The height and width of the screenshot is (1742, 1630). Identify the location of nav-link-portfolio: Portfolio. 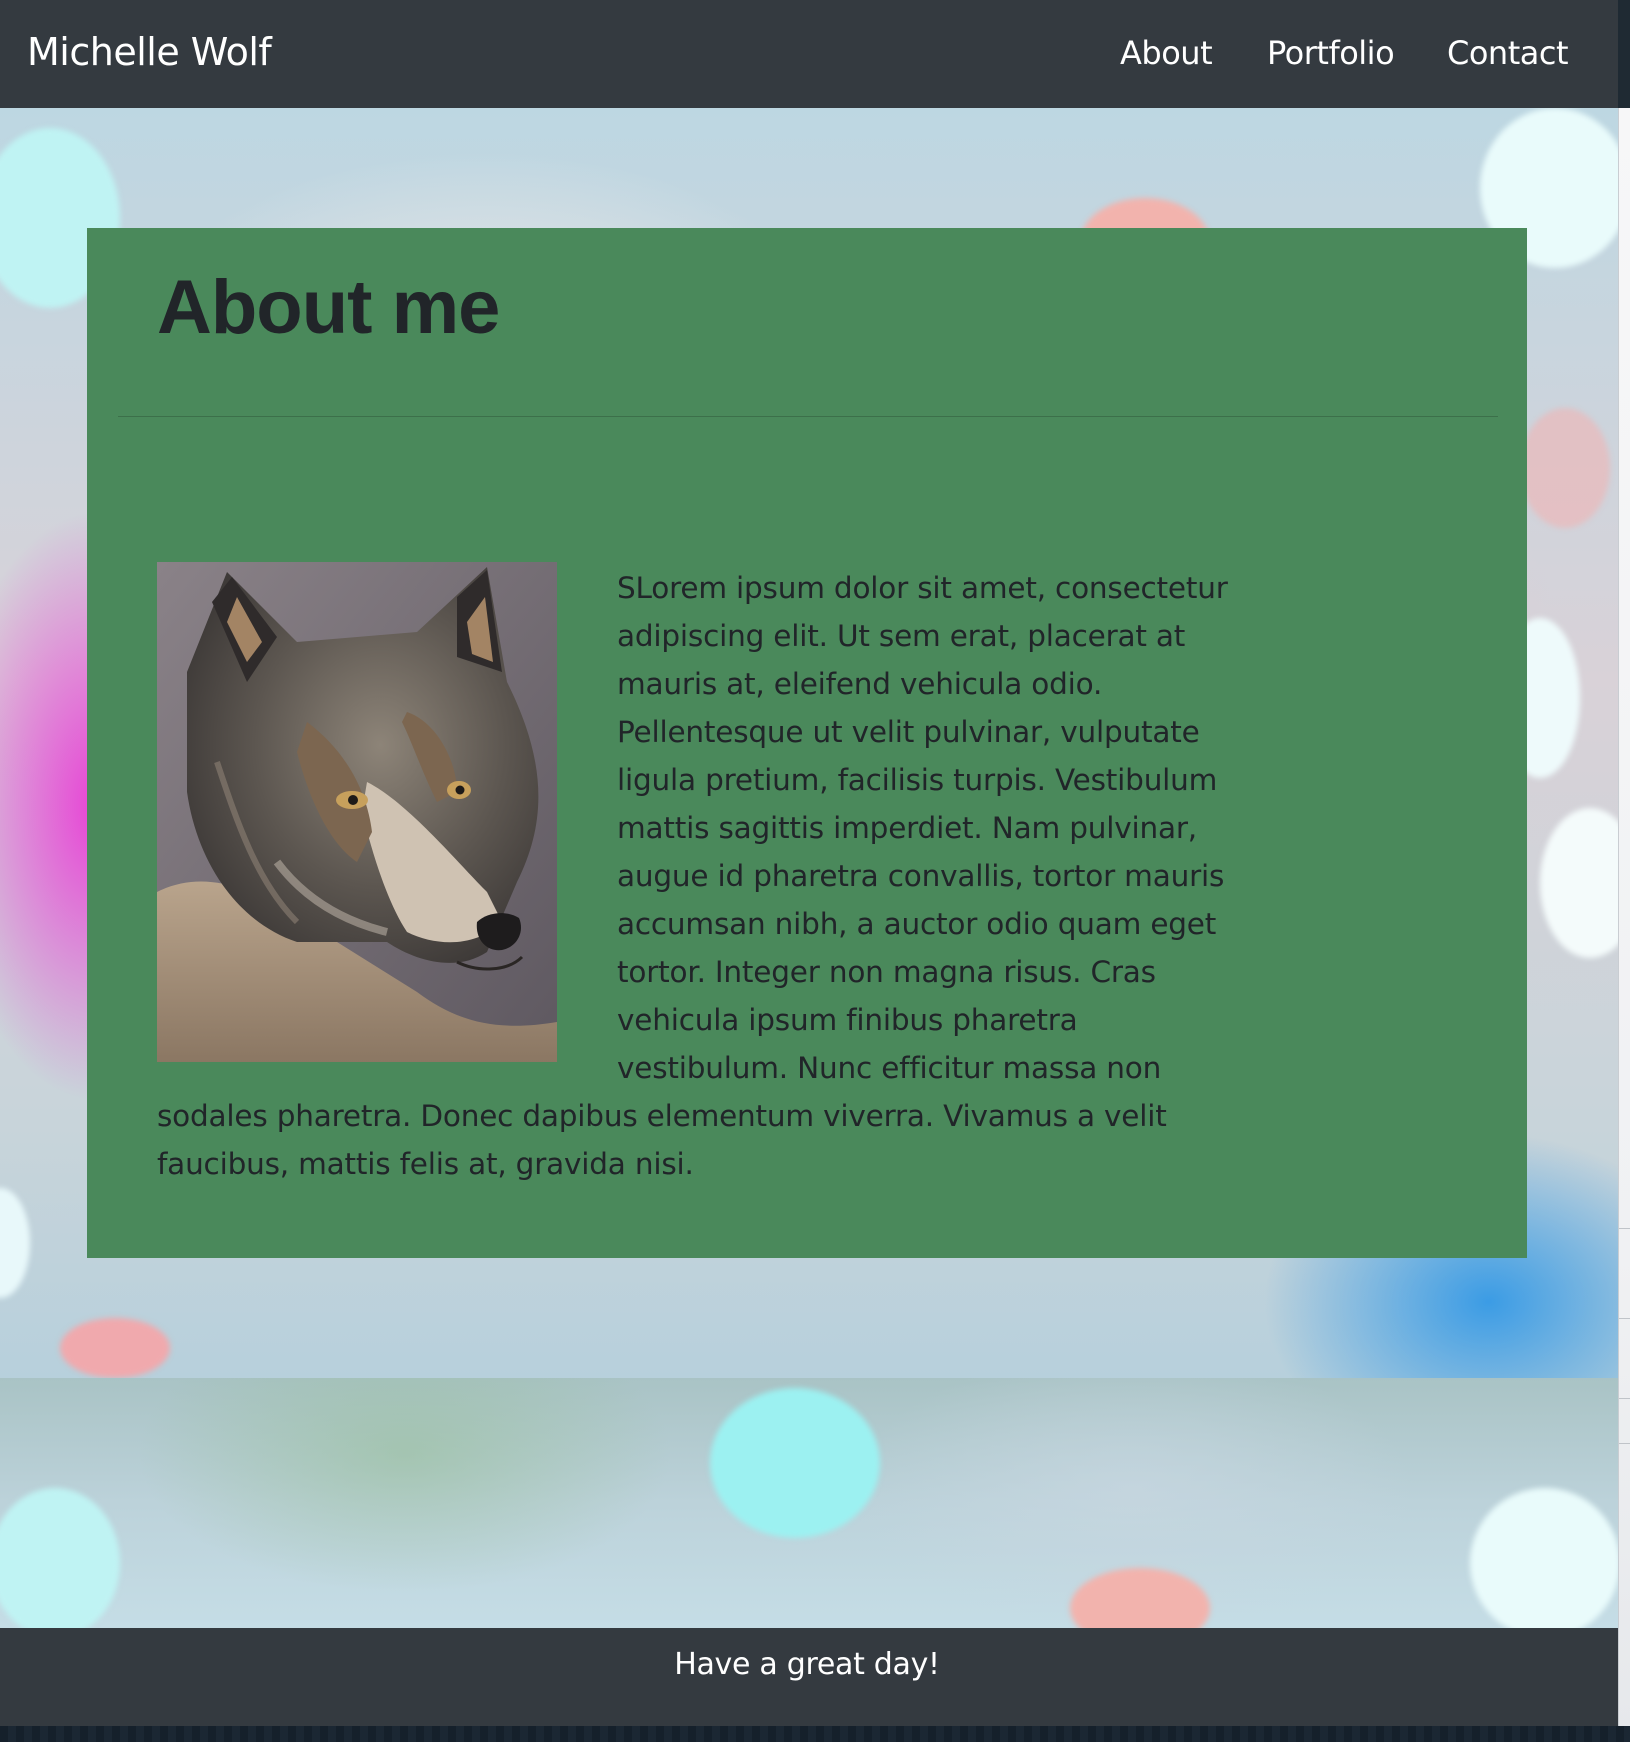
(1331, 53).